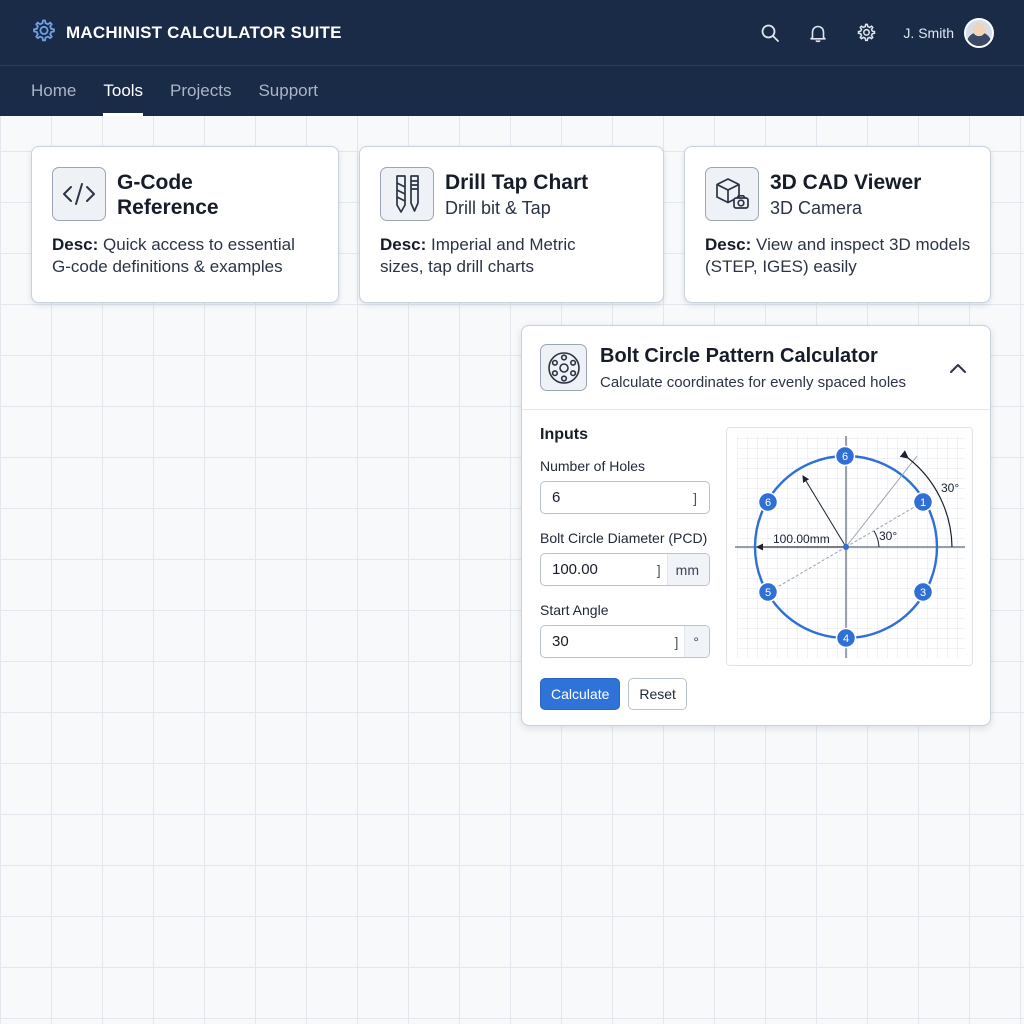  What do you see at coordinates (928, 32) in the screenshot?
I see `user-name: J. Smith` at bounding box center [928, 32].